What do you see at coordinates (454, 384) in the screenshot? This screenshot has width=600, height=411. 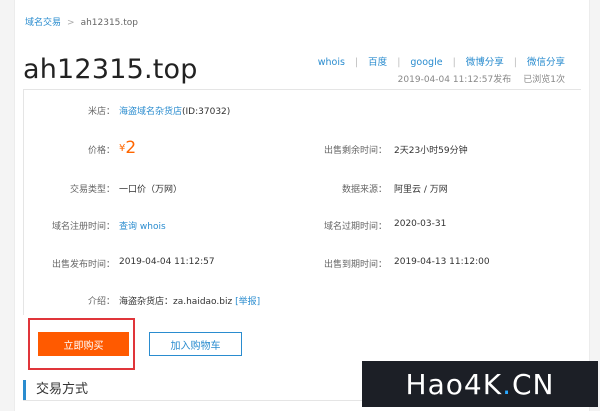 I see `watermark-main: Hao4K` at bounding box center [454, 384].